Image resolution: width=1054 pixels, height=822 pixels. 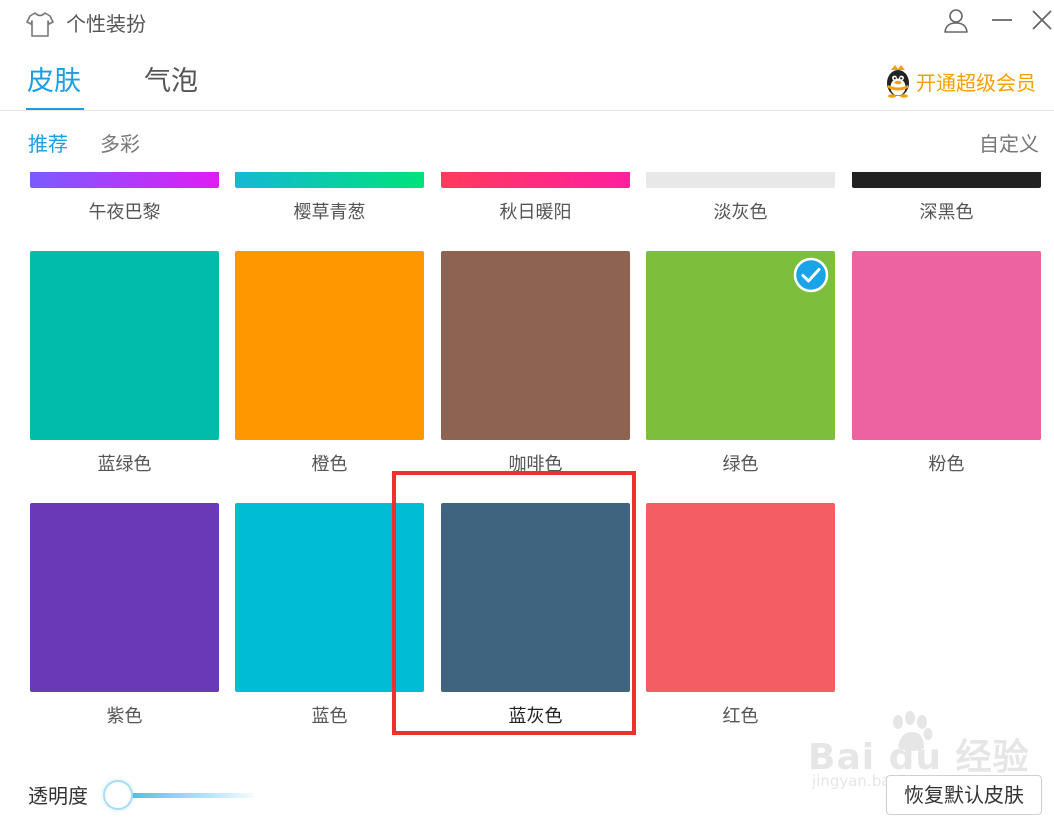 What do you see at coordinates (171, 82) in the screenshot?
I see `tab-bubble: 气泡` at bounding box center [171, 82].